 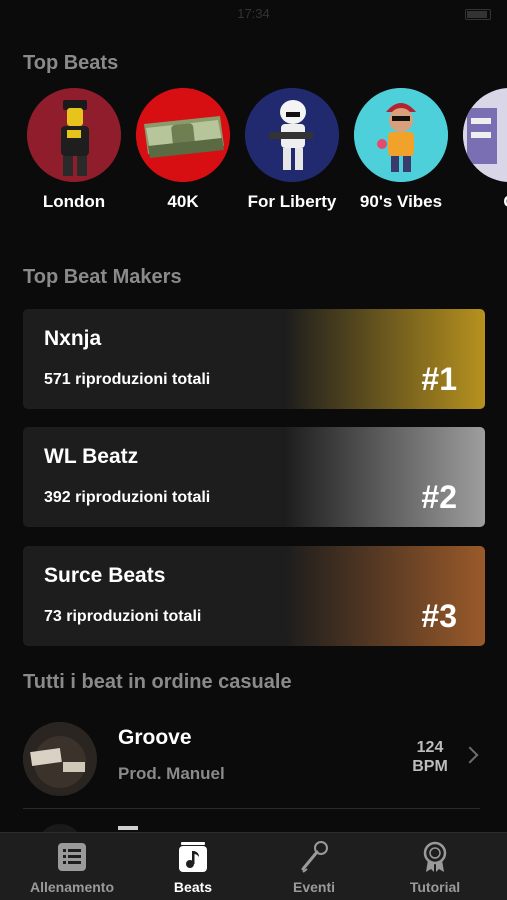 I want to click on beat-cover-g, so click(x=485, y=135).